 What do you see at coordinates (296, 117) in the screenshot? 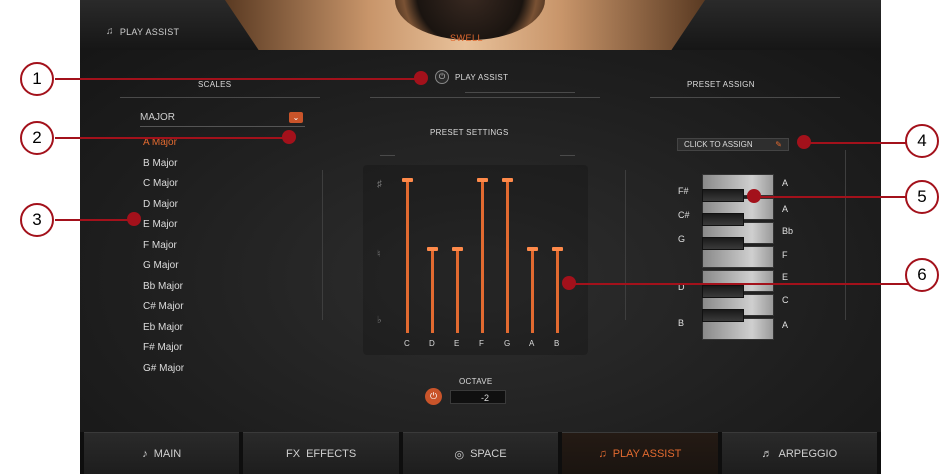
I see `chevron-down-icon: ⌄` at bounding box center [296, 117].